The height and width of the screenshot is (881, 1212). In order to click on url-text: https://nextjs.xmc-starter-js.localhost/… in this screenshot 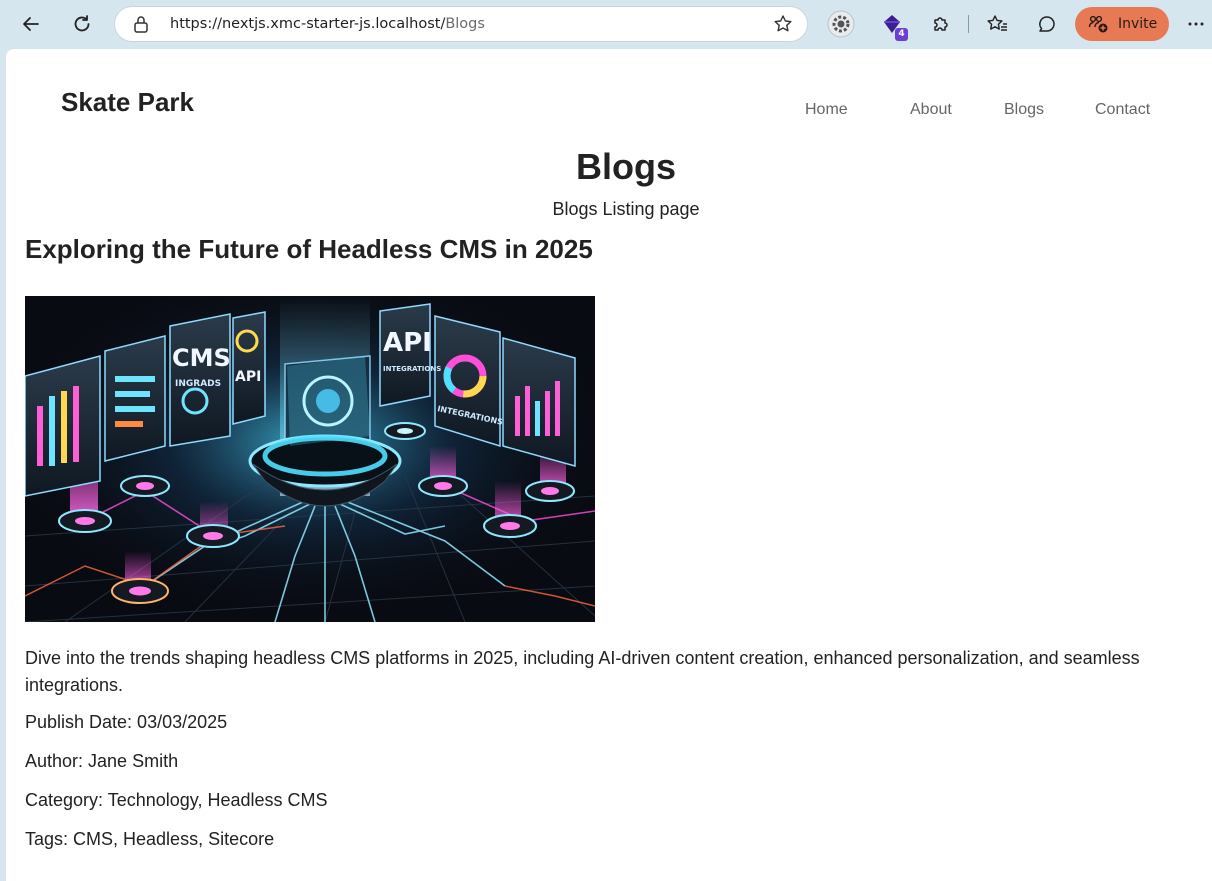, I will do `click(327, 24)`.